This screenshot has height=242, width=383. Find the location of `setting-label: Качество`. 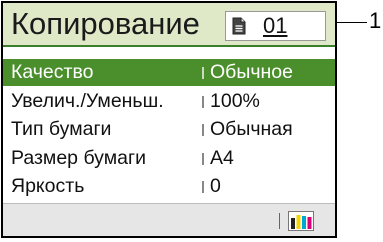

setting-label: Качество is located at coordinates (52, 72).